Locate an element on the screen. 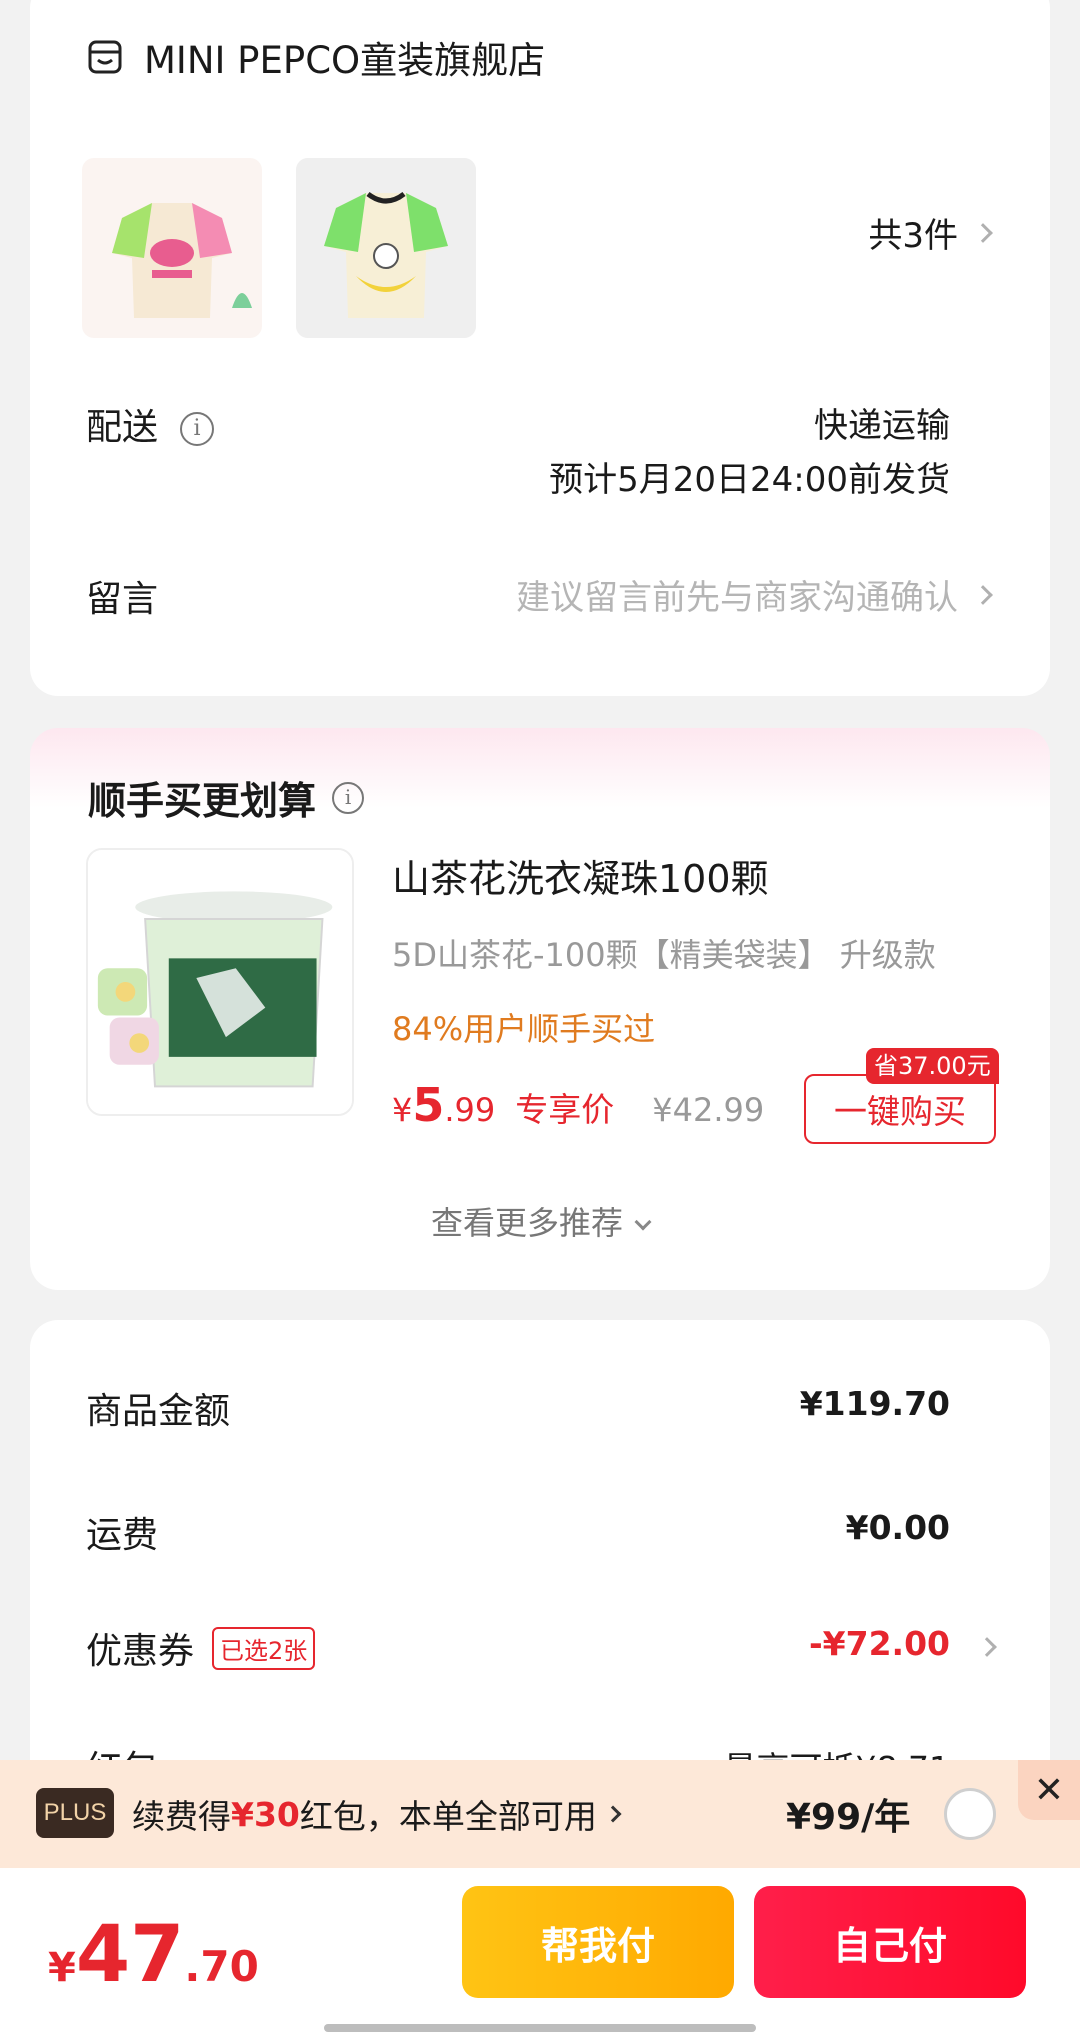  message-label: 留言 is located at coordinates (122, 599).